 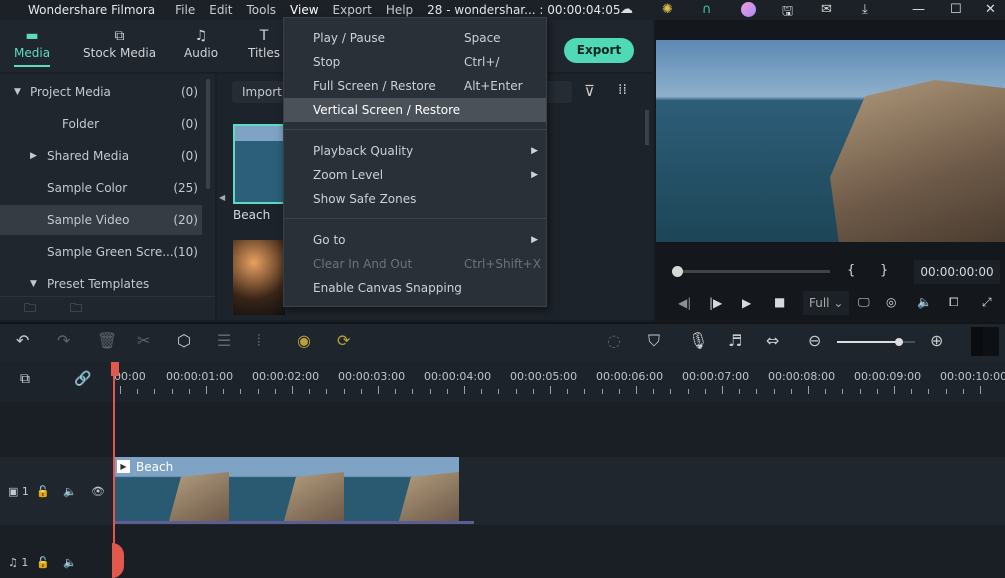 I want to click on grid-view-icon: ⁞⁞, so click(x=622, y=90).